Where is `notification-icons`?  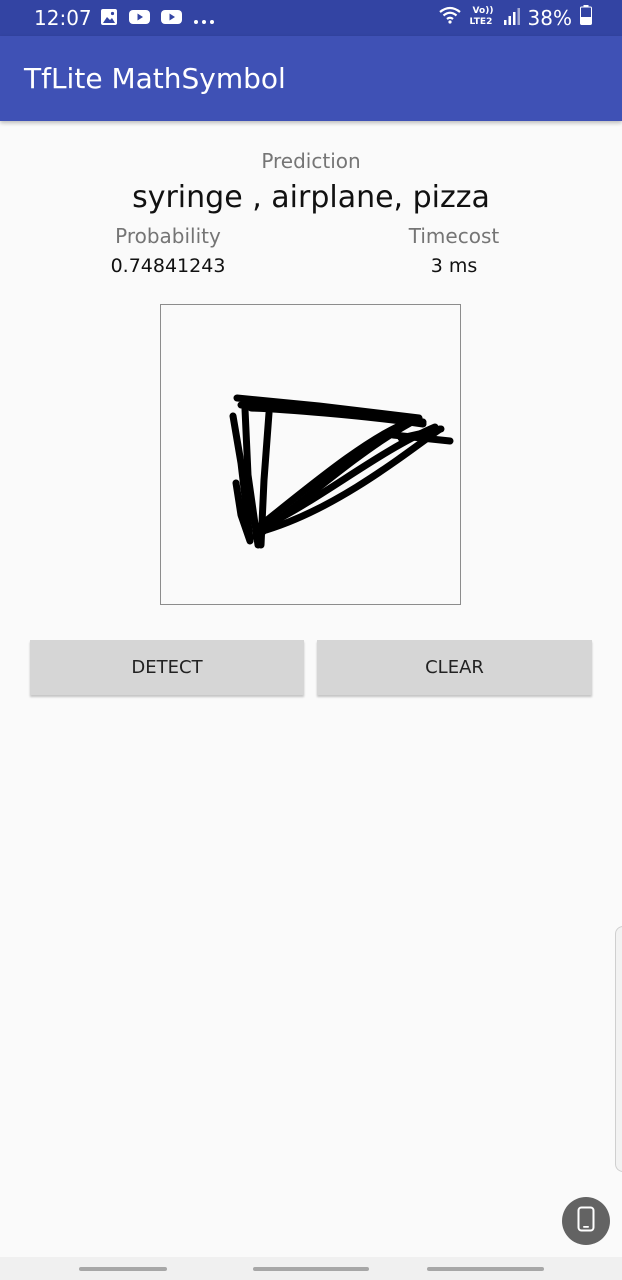 notification-icons is located at coordinates (157, 19).